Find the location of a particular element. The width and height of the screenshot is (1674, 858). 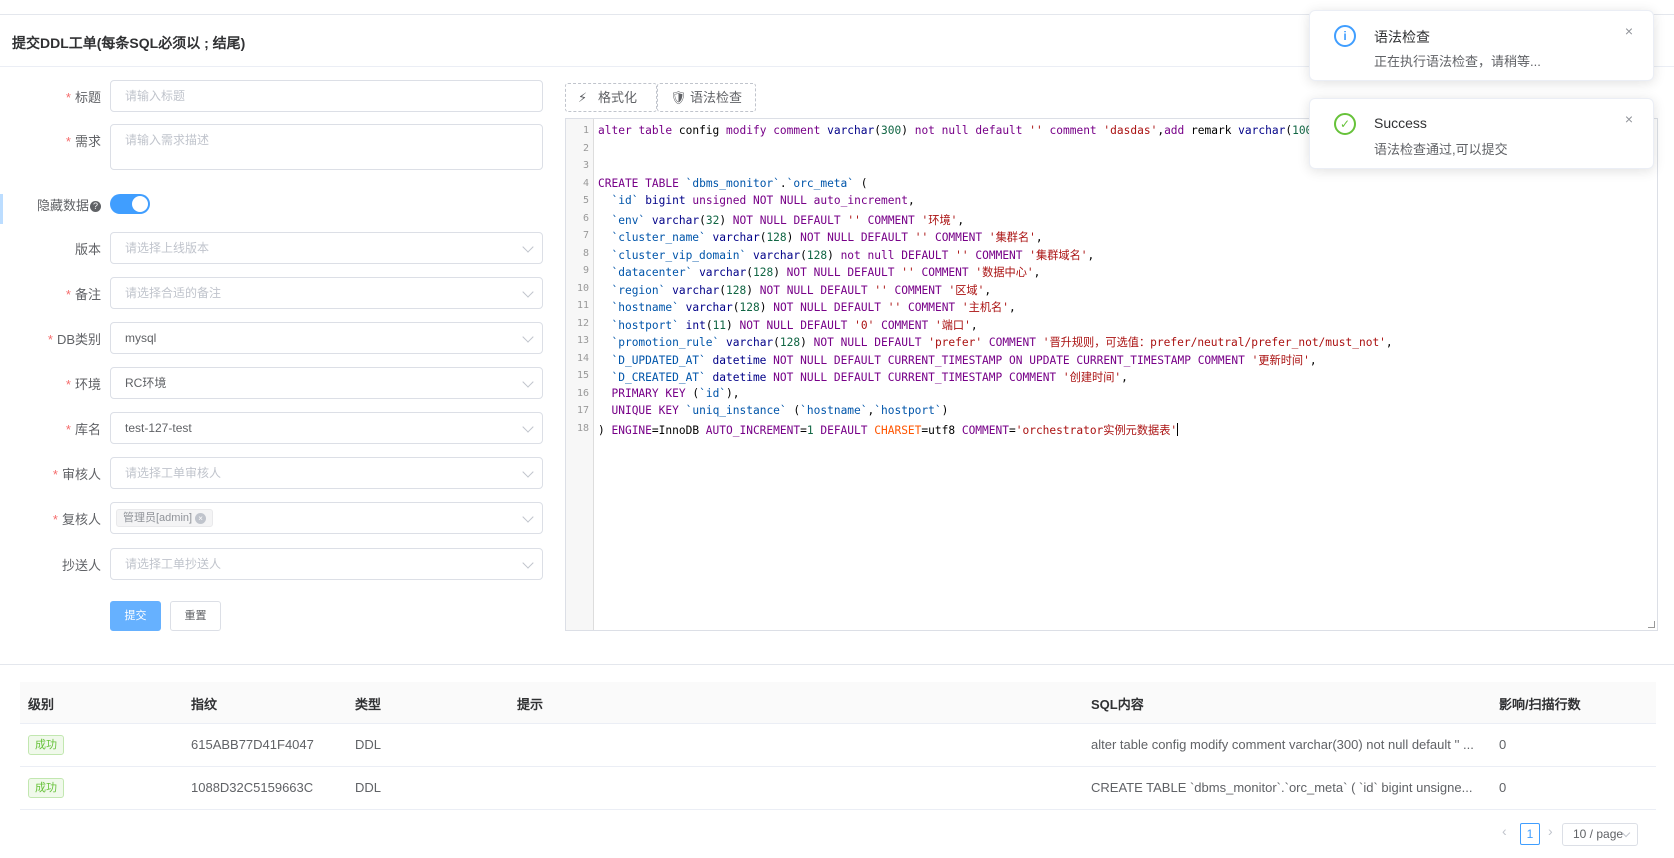

text-cursor is located at coordinates (1178, 429).